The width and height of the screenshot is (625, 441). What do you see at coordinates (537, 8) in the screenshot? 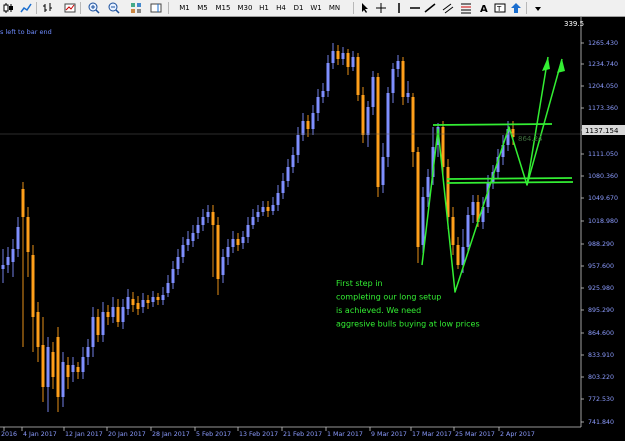
I see `dropdown-arrow-icon` at bounding box center [537, 8].